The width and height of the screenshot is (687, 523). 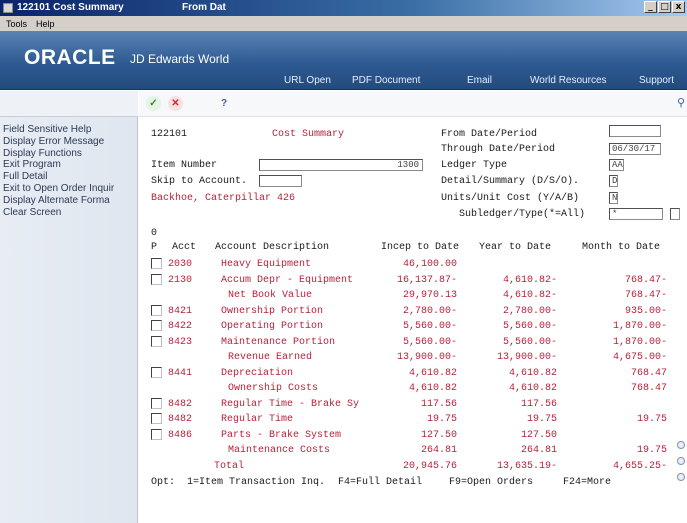 I want to click on window-subtitle: From Dat, so click(x=204, y=7).